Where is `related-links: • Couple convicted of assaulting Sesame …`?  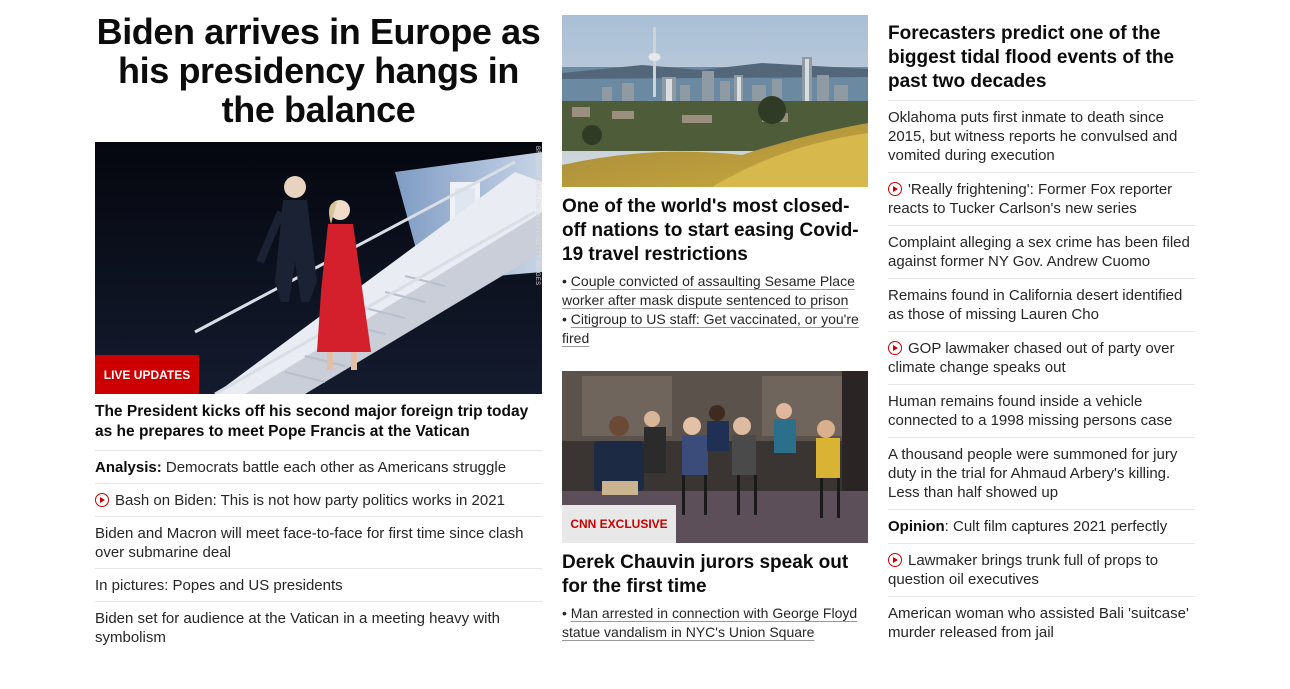
related-links: • Couple convicted of assaulting Sesame … is located at coordinates (715, 310).